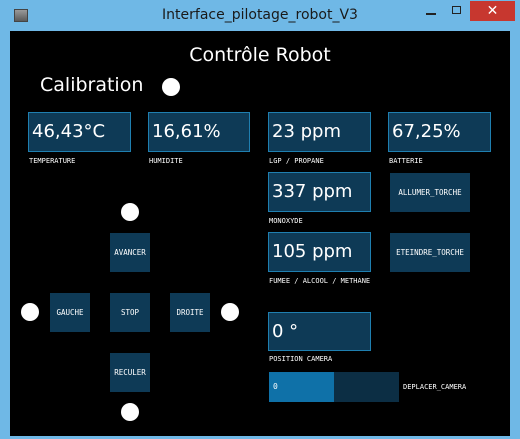 This screenshot has height=439, width=520. I want to click on humidity-value: 16,61%, so click(199, 132).